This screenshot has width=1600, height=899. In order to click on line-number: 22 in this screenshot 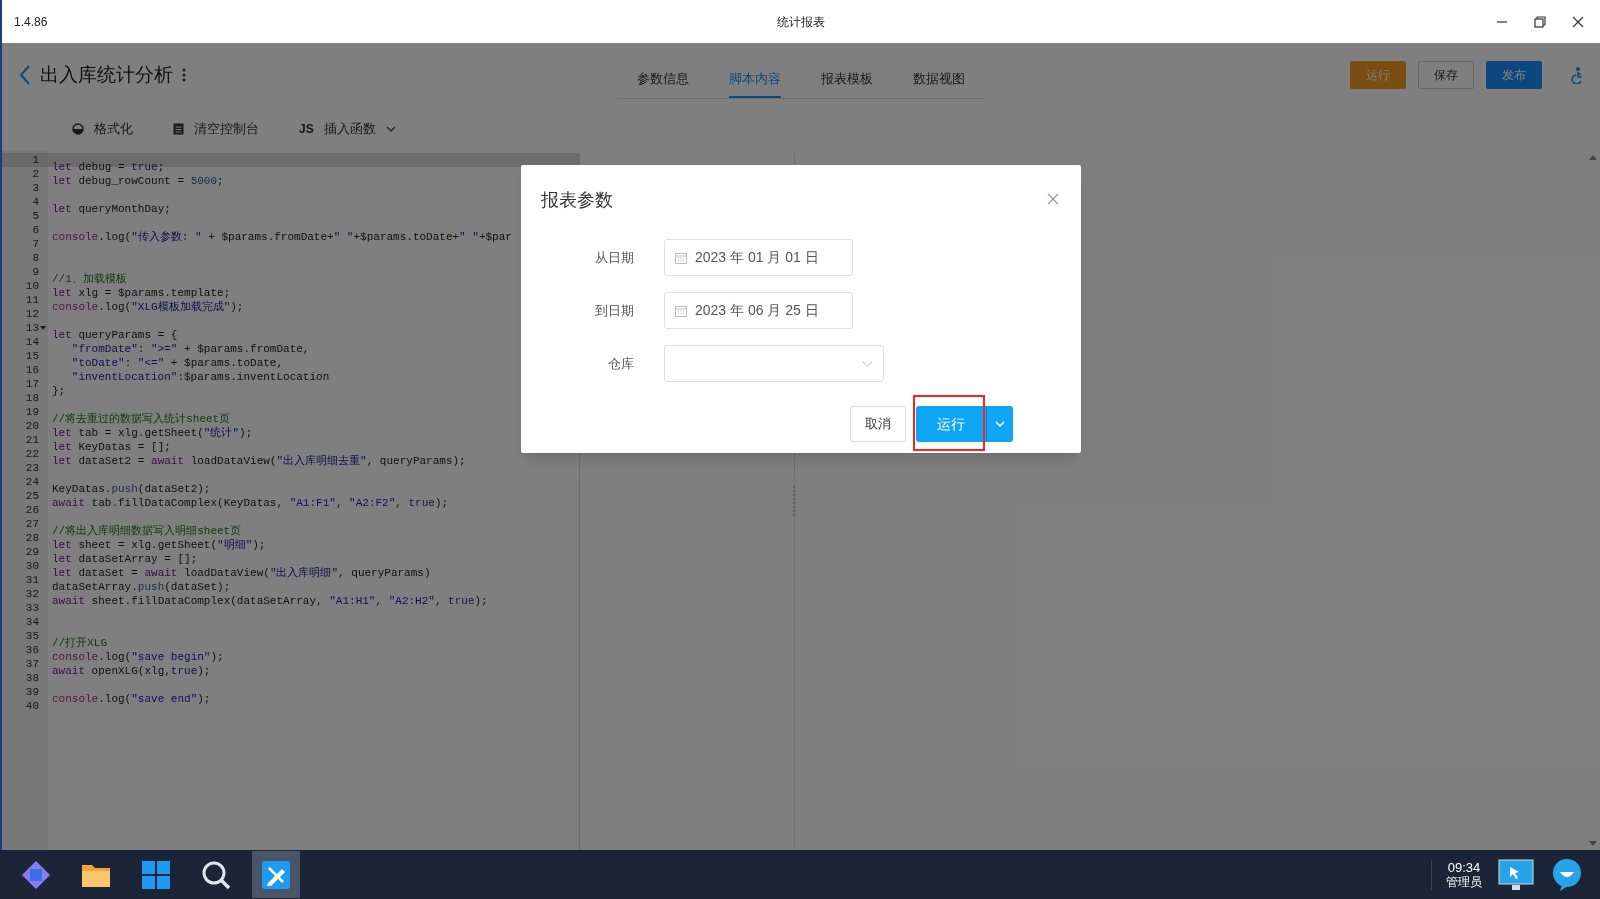, I will do `click(32, 454)`.